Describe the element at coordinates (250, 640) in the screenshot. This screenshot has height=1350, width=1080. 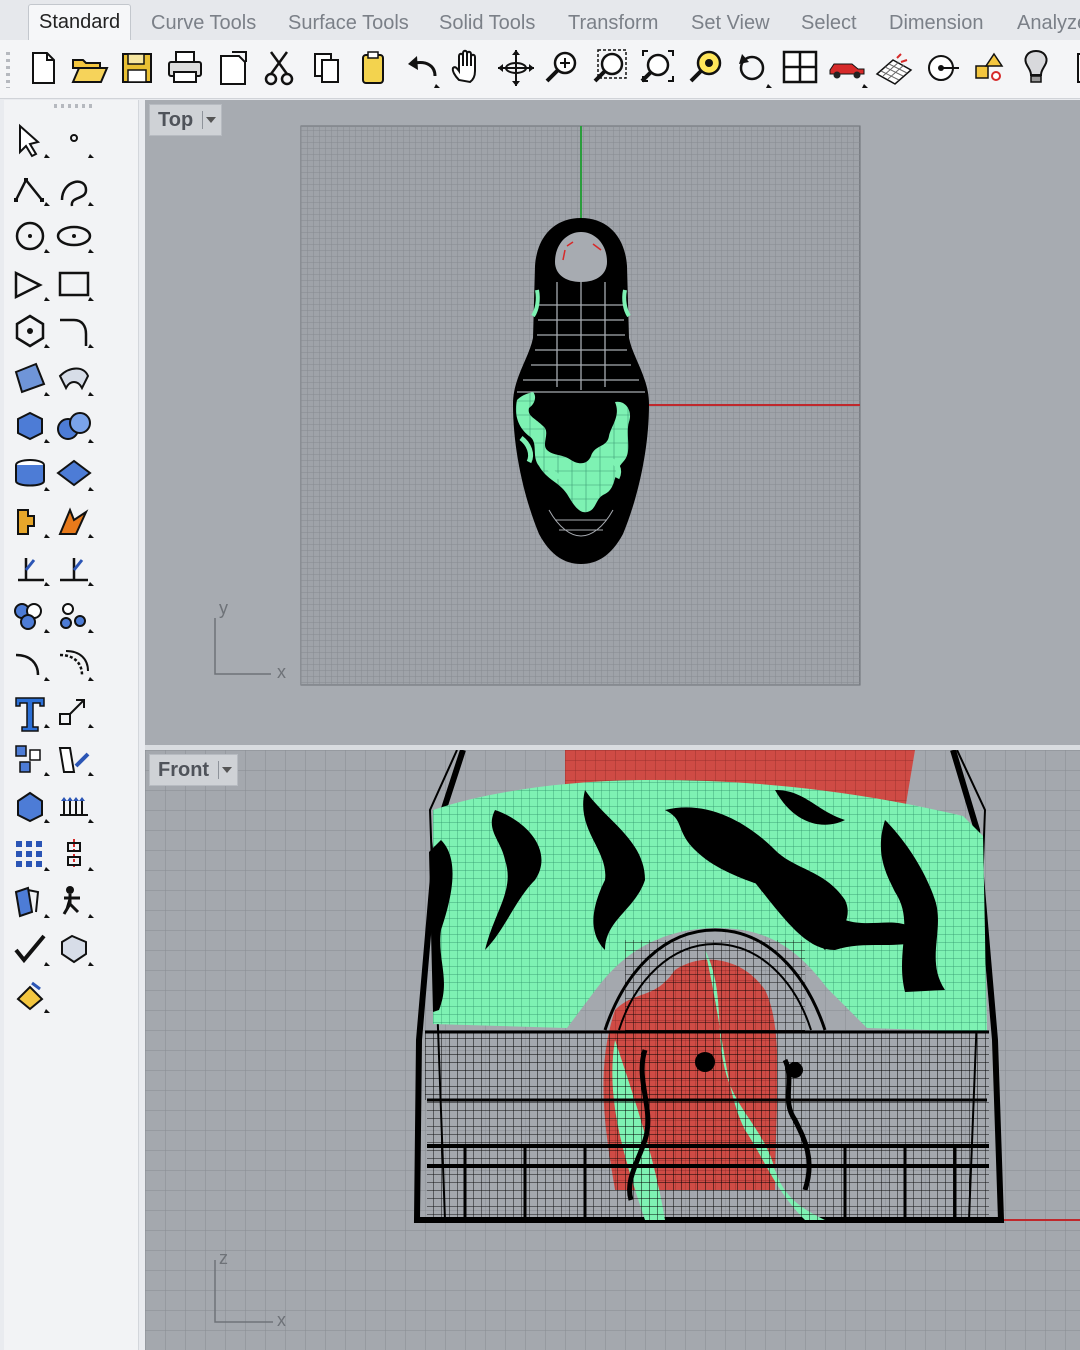
I see `top-axis-indicator: y x` at that location.